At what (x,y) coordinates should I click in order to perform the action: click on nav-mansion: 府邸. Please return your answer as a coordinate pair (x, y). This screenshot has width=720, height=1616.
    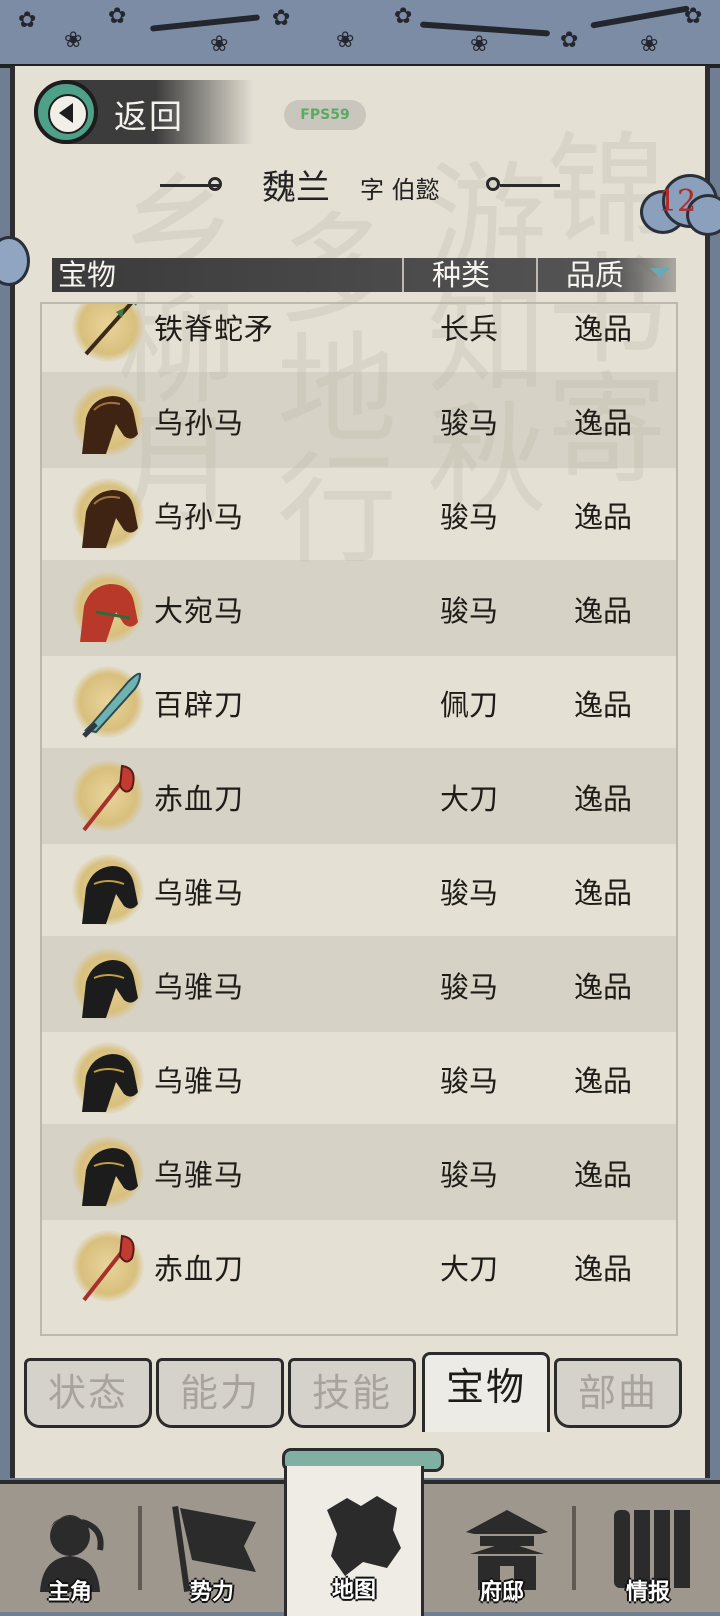
    Looking at the image, I should click on (502, 1548).